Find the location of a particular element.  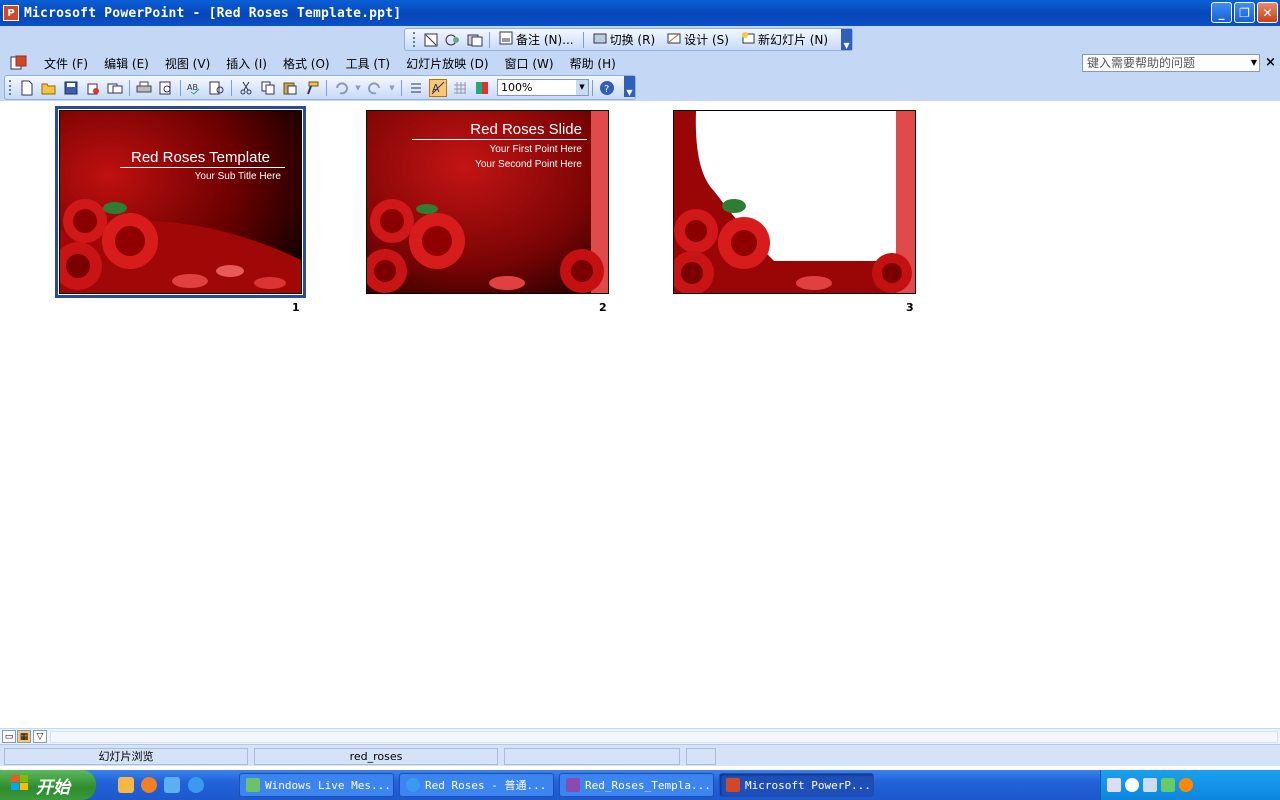

spelling-icon: AB is located at coordinates (195, 88).